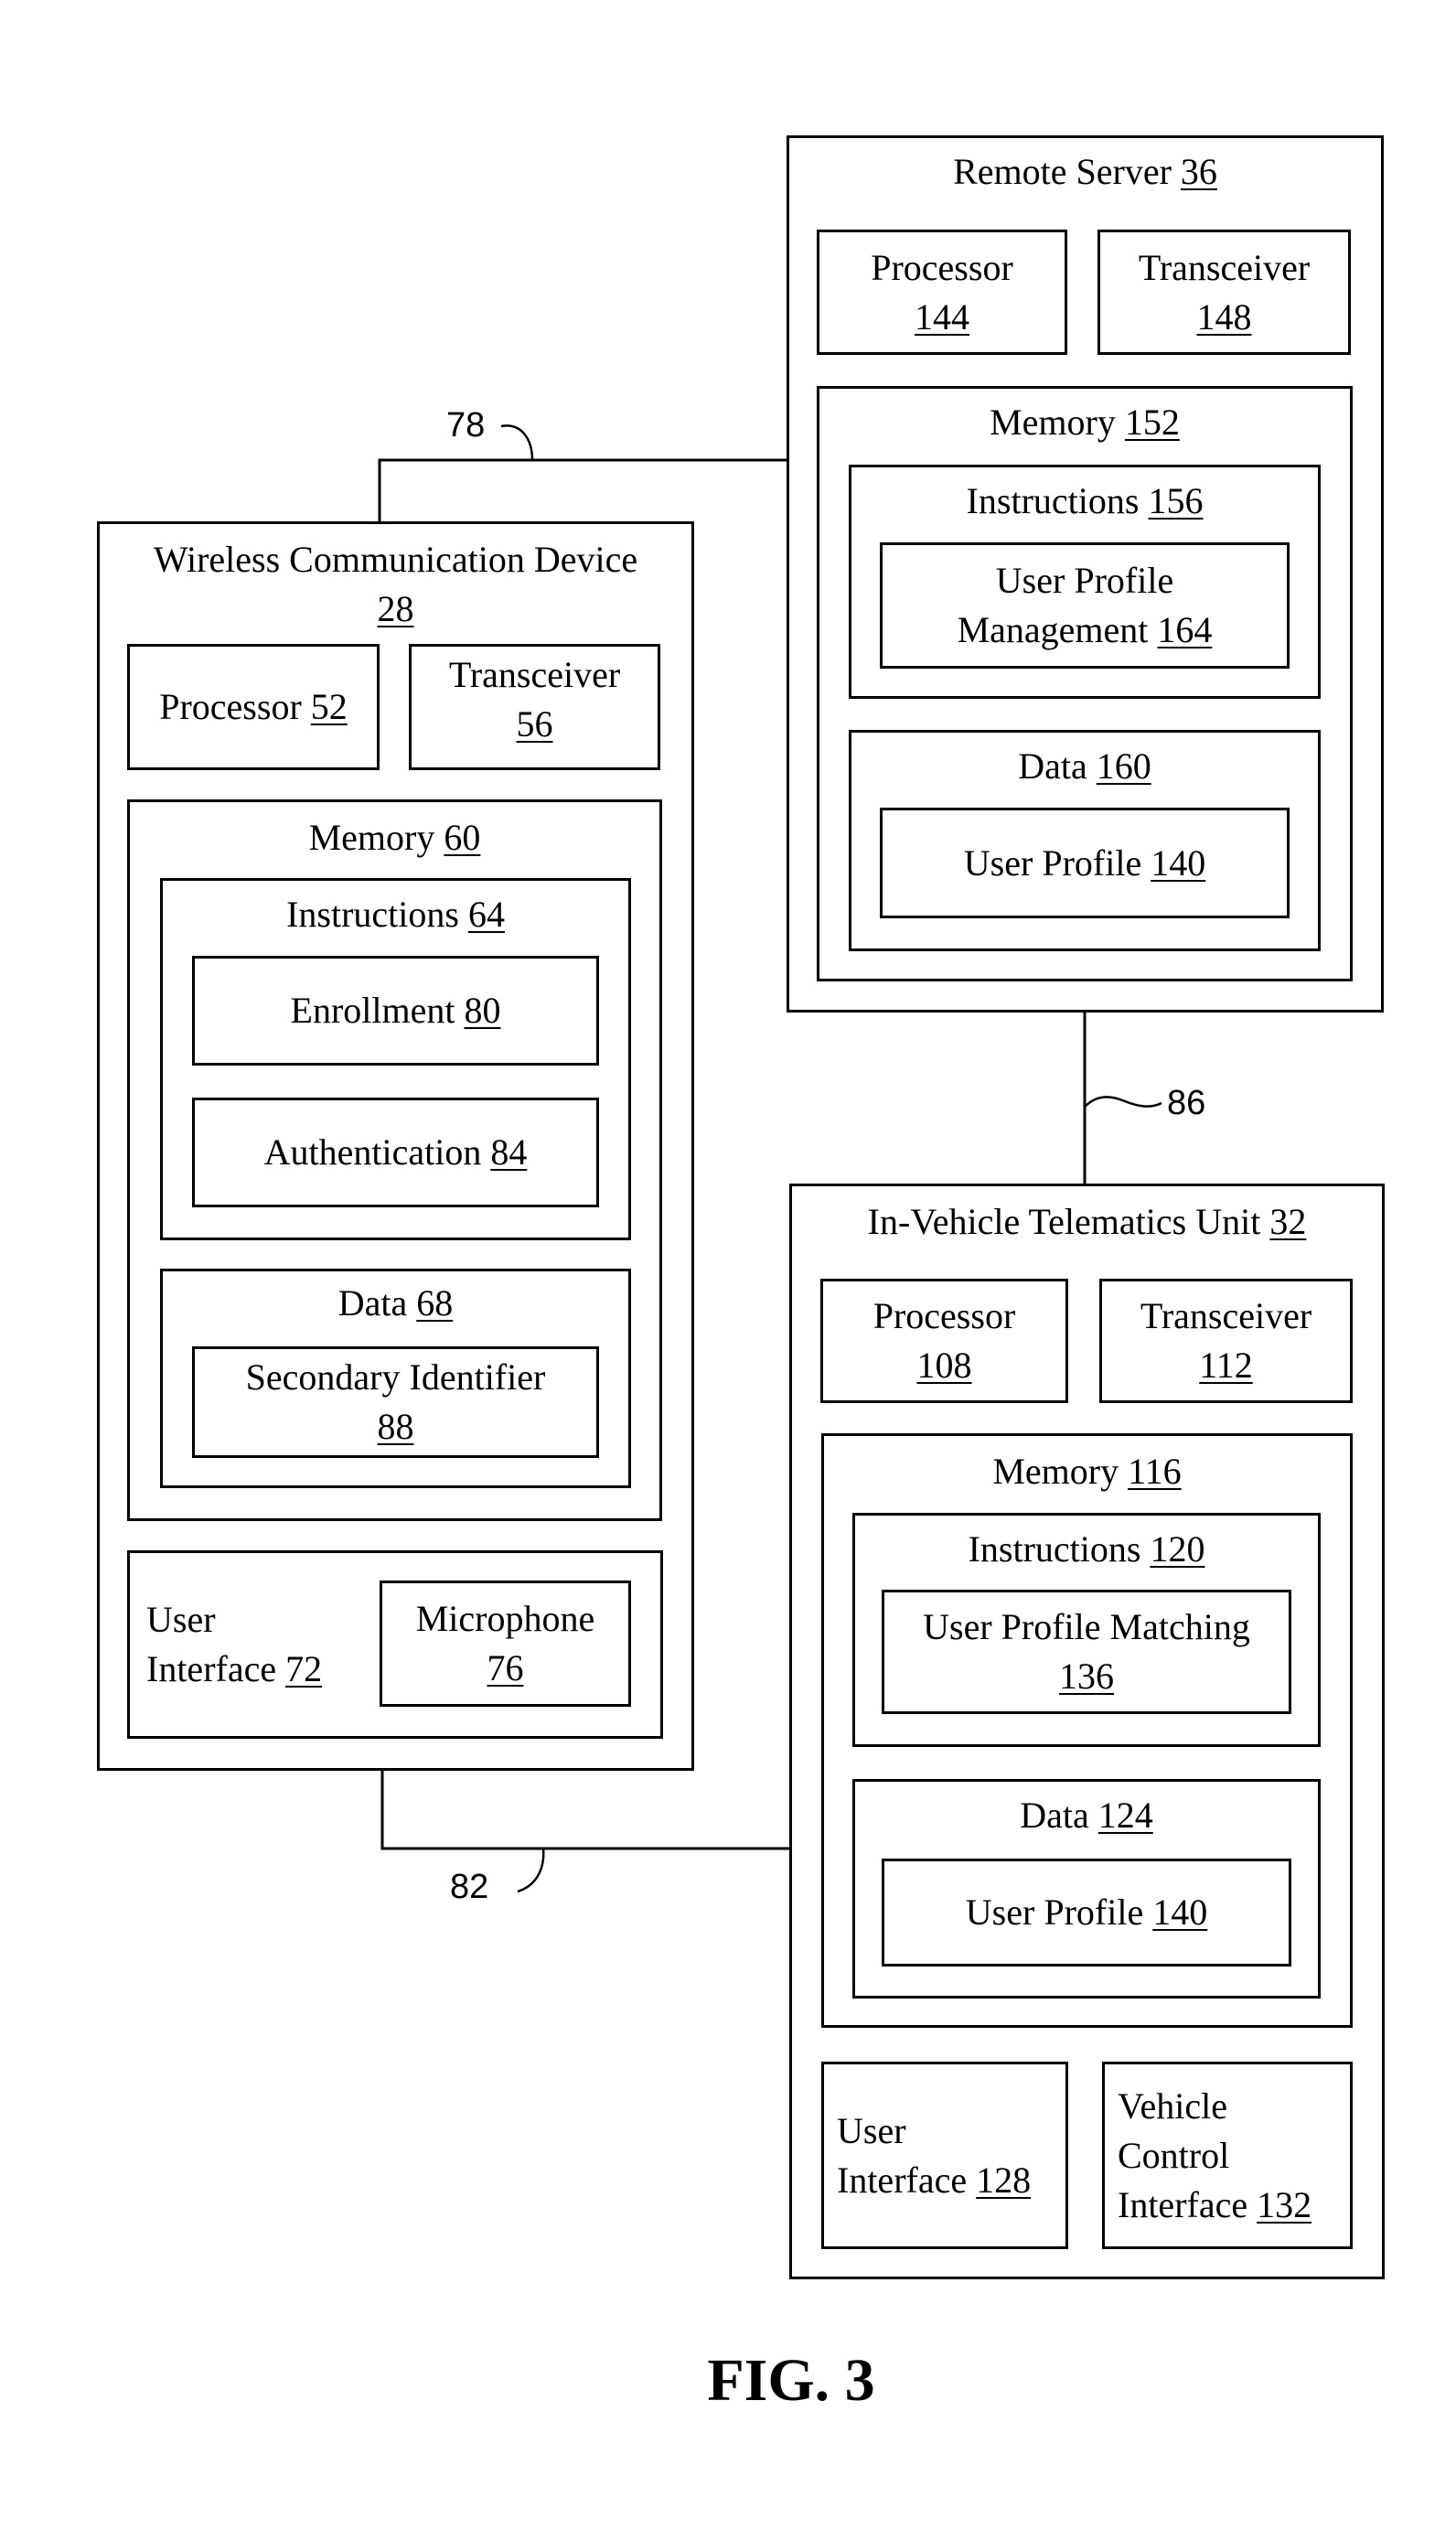  What do you see at coordinates (505, 1644) in the screenshot?
I see `microphone: Microphone 76` at bounding box center [505, 1644].